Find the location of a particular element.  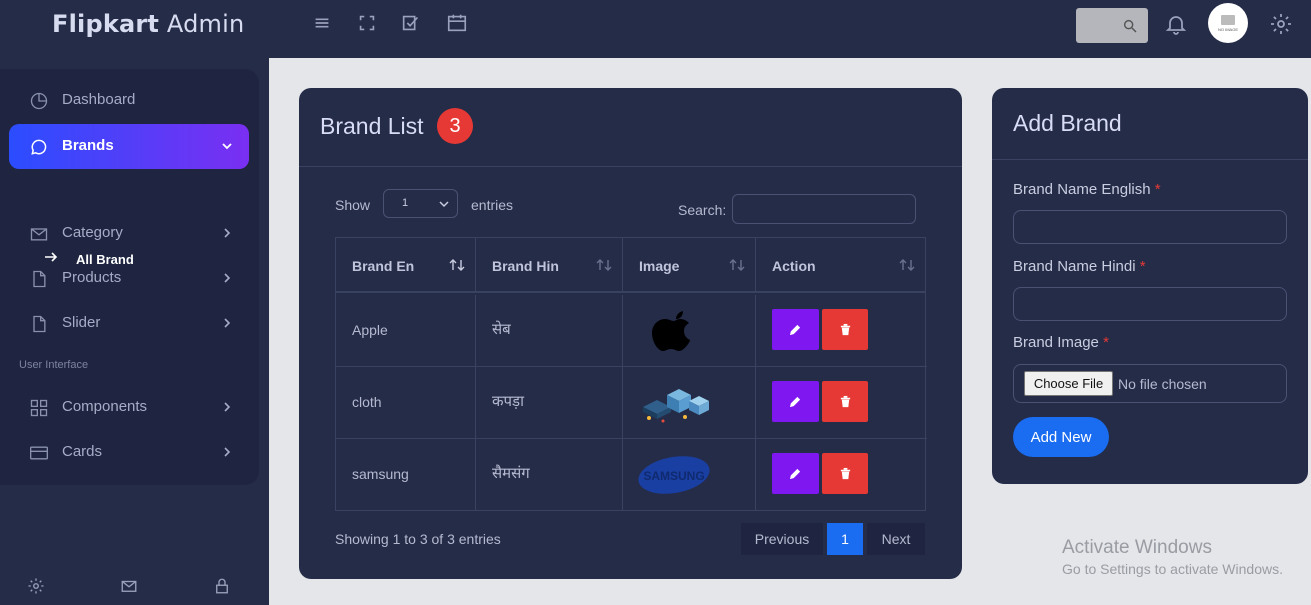

pie-chart-icon is located at coordinates (39, 101).